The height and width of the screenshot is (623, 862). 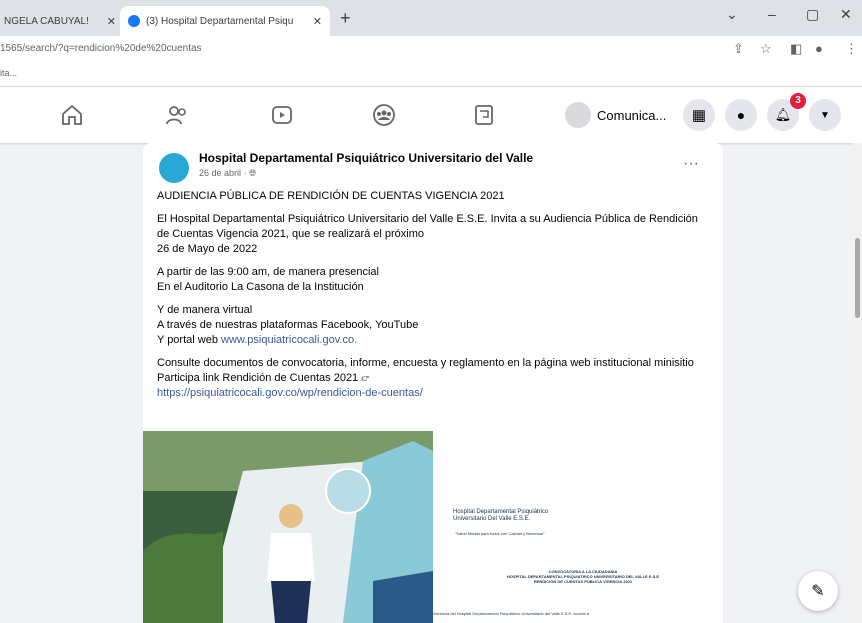 What do you see at coordinates (819, 48) in the screenshot?
I see `profile-icon: ●` at bounding box center [819, 48].